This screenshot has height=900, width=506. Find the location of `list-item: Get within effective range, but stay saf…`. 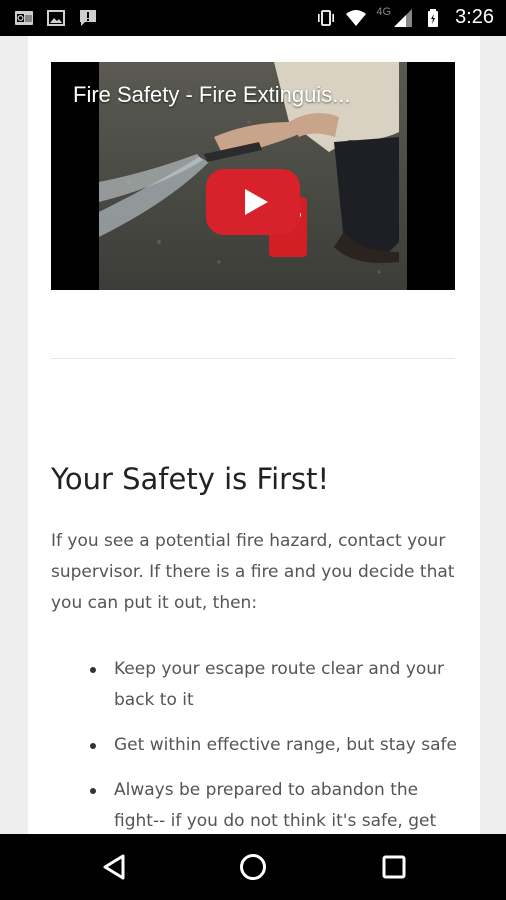

list-item: Get within effective range, but stay saf… is located at coordinates (256, 745).